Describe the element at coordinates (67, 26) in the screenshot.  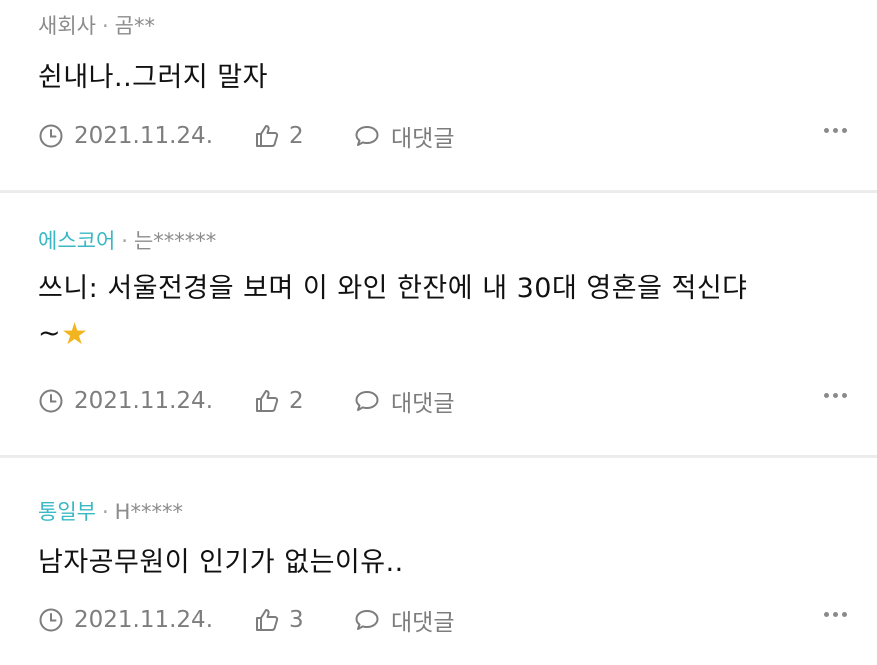
I see `board-name: 새회사` at that location.